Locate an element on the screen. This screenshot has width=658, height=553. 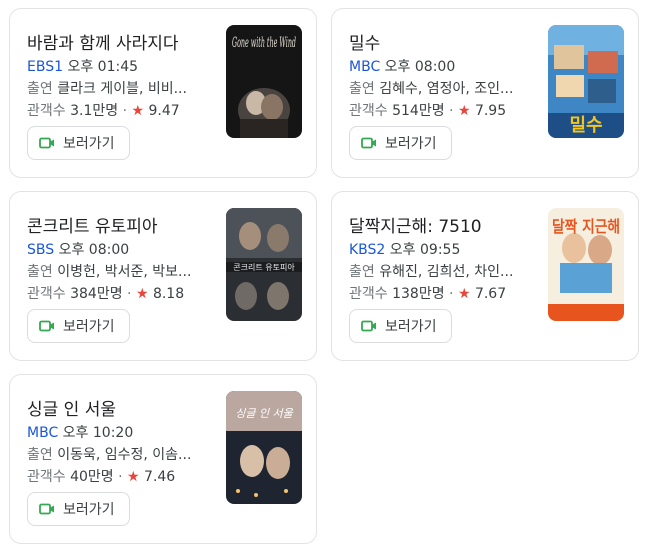
broadcast-time: 오후 09:55 is located at coordinates (425, 250).